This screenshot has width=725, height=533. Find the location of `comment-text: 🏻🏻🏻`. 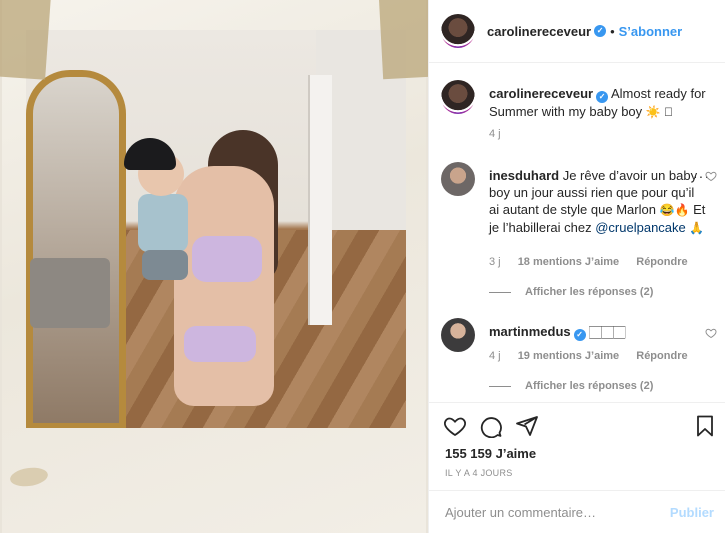

comment-text: 🏻🏻🏻 is located at coordinates (607, 332).